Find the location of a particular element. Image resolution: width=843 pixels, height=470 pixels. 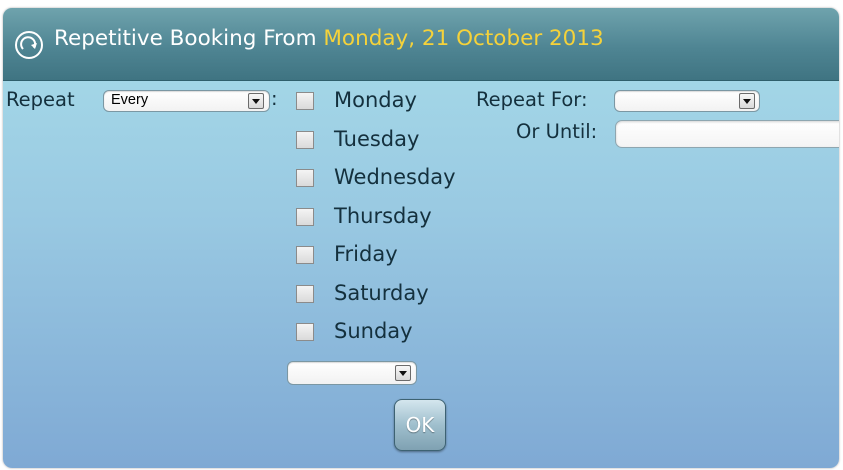

day-checkbox-label: Saturday is located at coordinates (381, 293).